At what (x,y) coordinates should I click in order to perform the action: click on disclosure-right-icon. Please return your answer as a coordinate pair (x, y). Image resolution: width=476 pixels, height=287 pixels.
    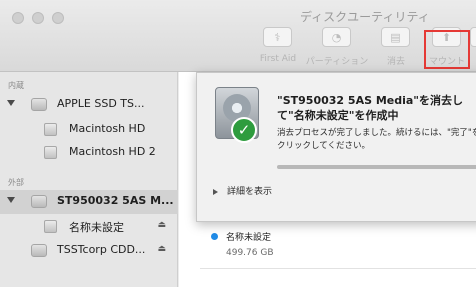
    Looking at the image, I should click on (215, 192).